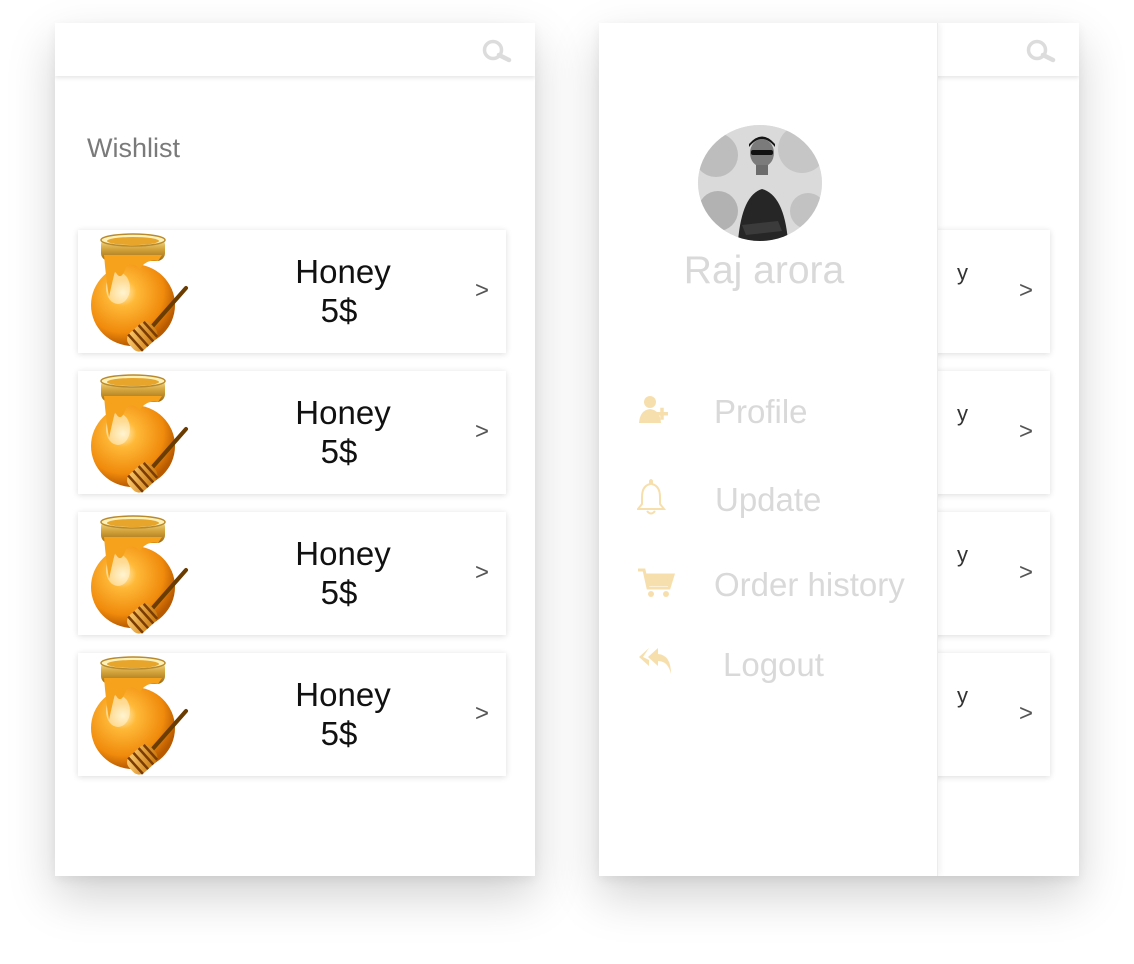 Image resolution: width=1134 pixels, height=964 pixels. What do you see at coordinates (764, 270) in the screenshot?
I see `user-name: Raj arora` at bounding box center [764, 270].